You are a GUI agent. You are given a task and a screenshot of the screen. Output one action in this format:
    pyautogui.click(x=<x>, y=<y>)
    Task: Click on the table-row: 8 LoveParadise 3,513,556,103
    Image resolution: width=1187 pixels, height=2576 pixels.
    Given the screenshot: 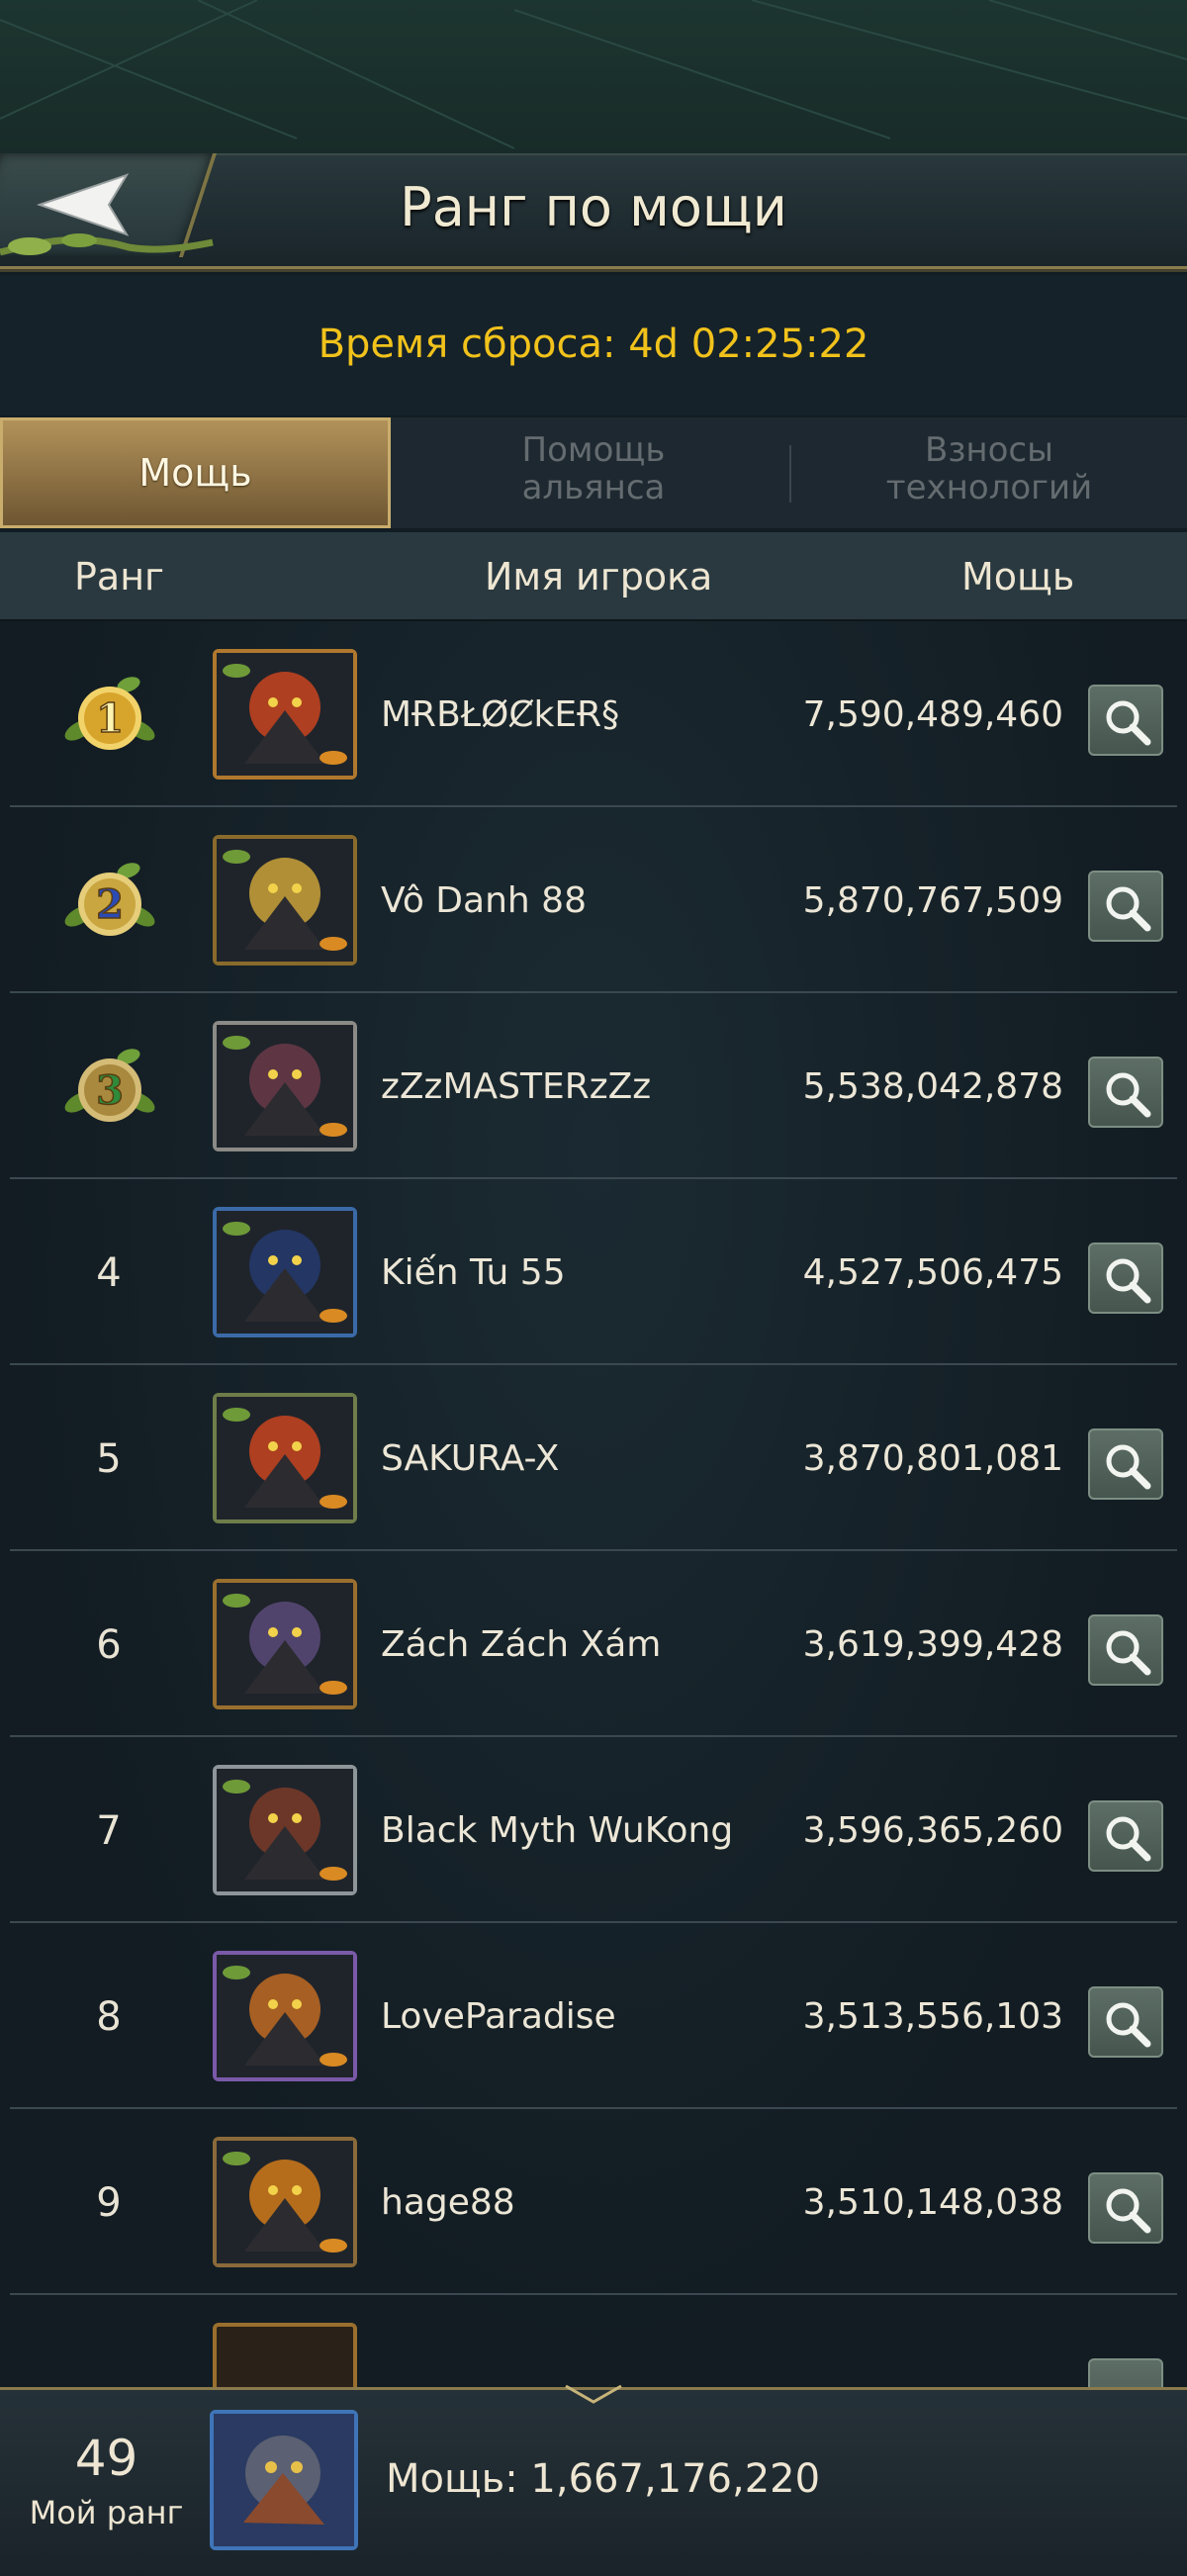 What is the action you would take?
    pyautogui.click(x=593, y=2016)
    